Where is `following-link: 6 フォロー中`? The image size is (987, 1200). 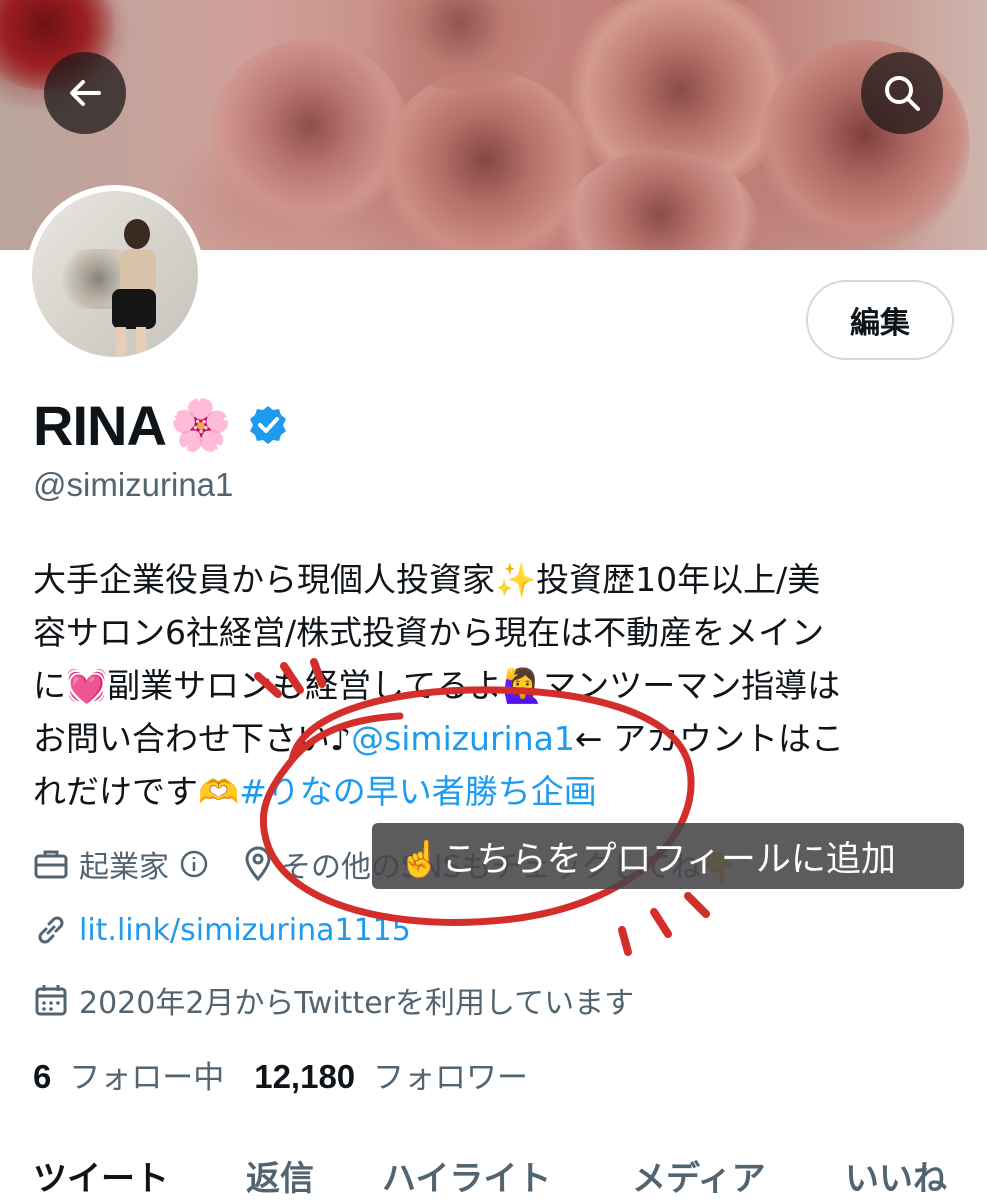
following-link: 6 フォロー中 is located at coordinates (128, 1074).